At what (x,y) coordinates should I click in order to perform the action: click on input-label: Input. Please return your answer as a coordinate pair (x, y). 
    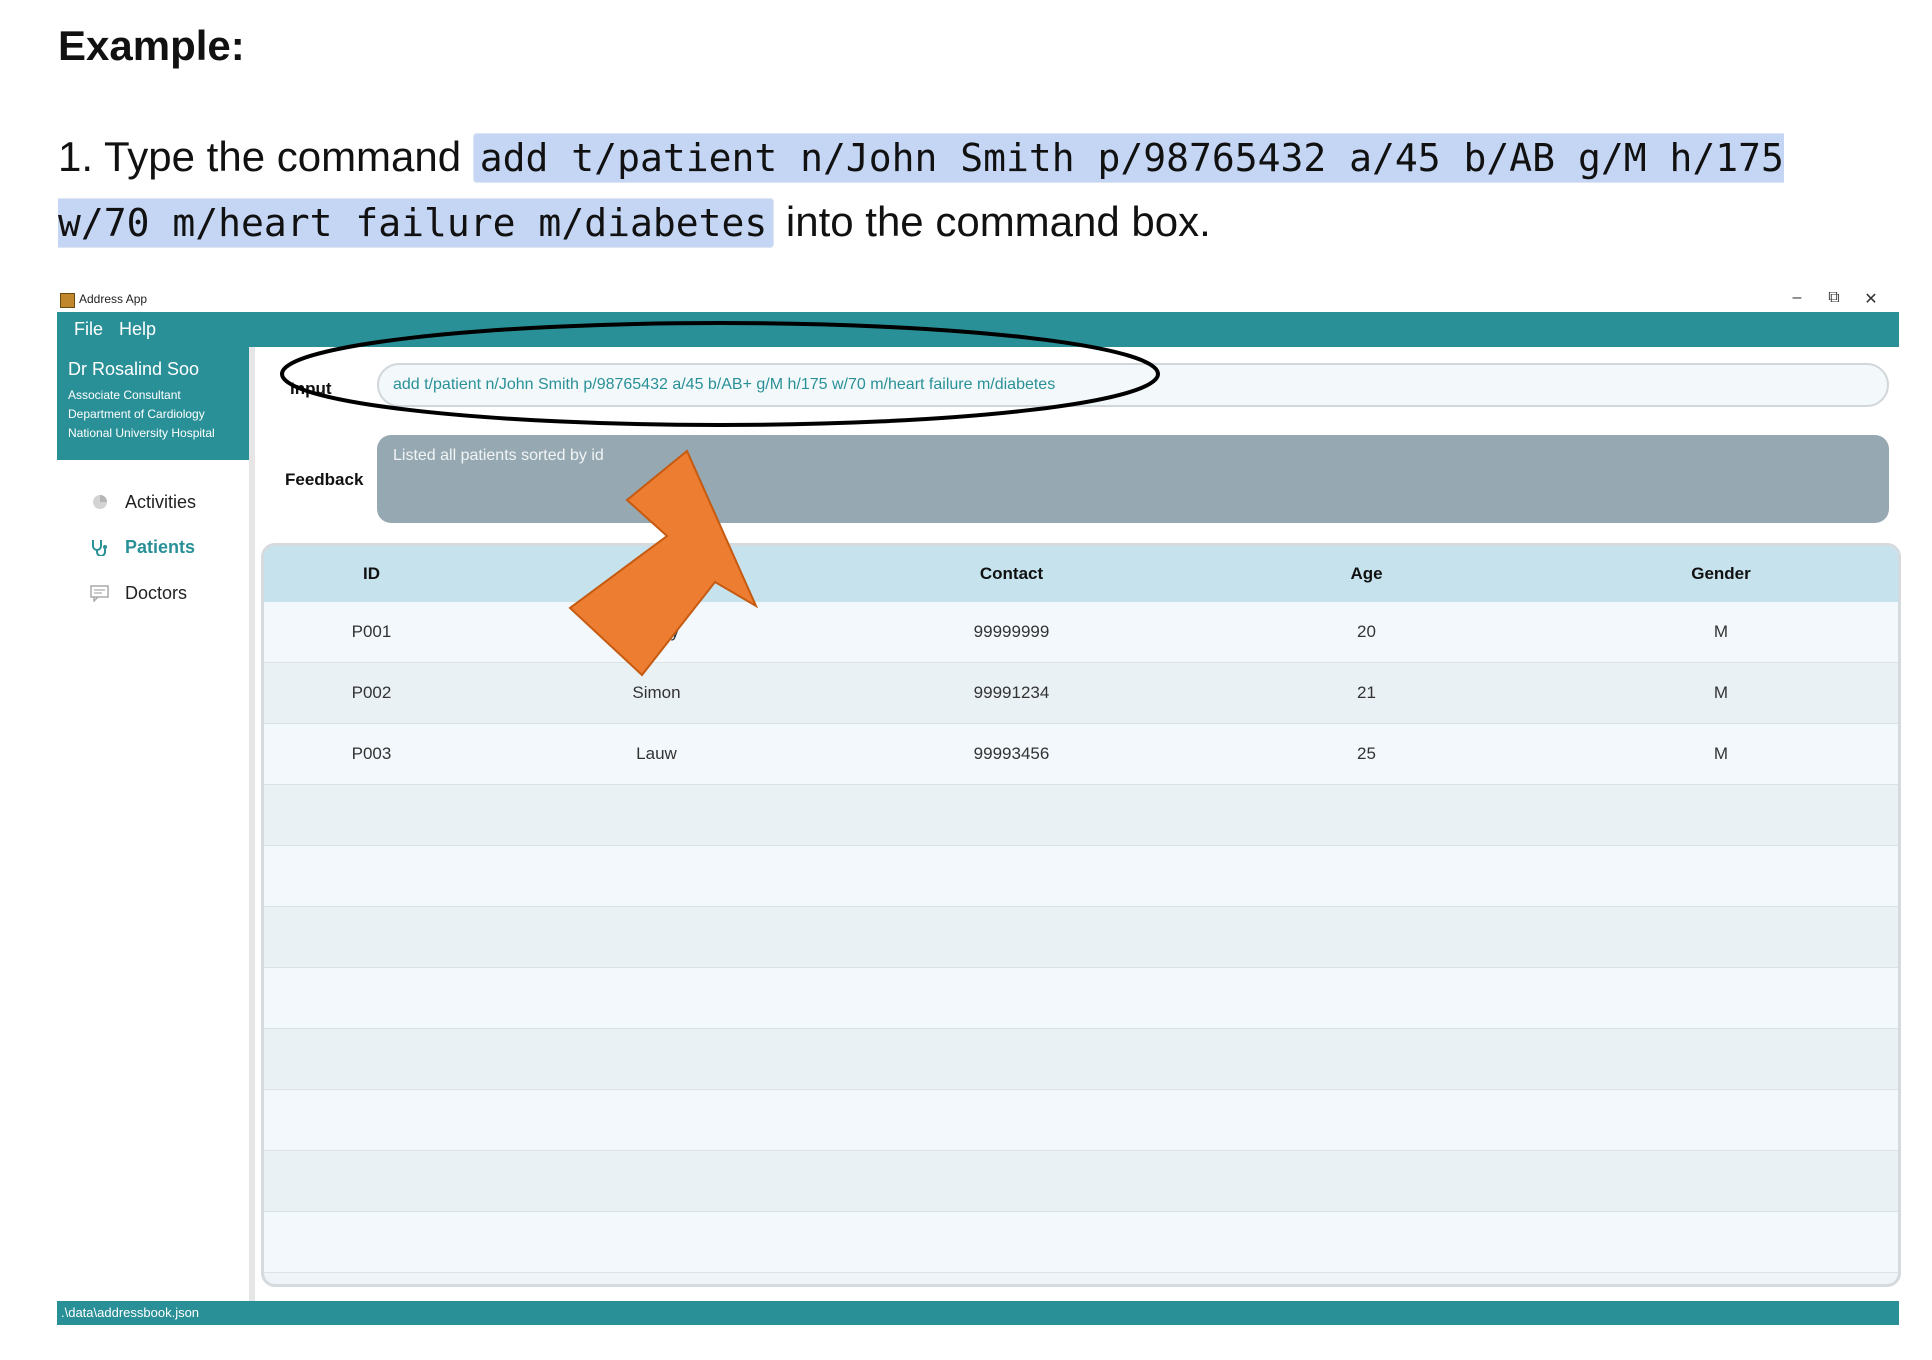
    Looking at the image, I should click on (311, 388).